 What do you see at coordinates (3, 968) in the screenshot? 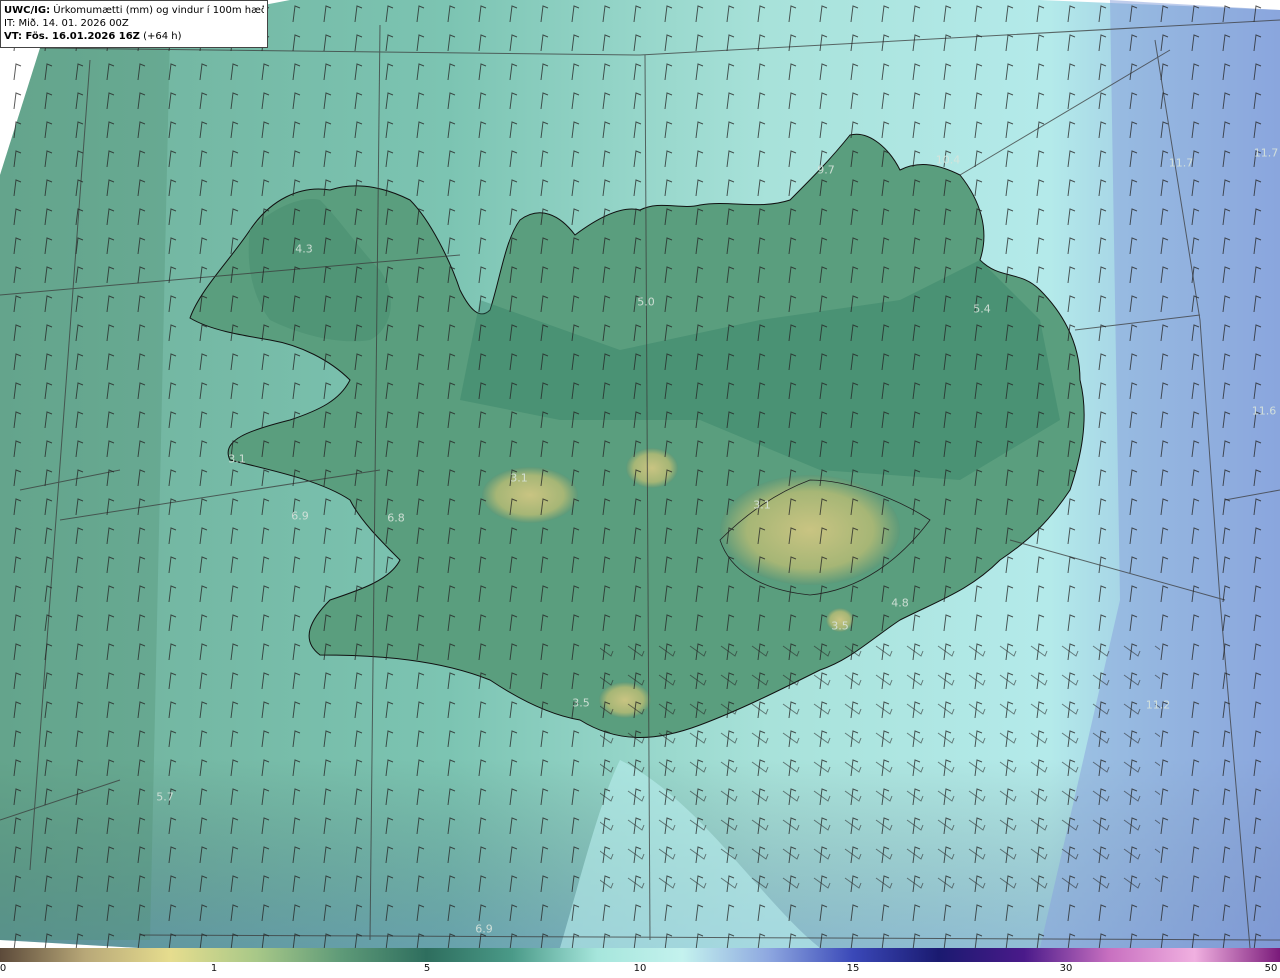
I see `colorbar-tick: 0` at bounding box center [3, 968].